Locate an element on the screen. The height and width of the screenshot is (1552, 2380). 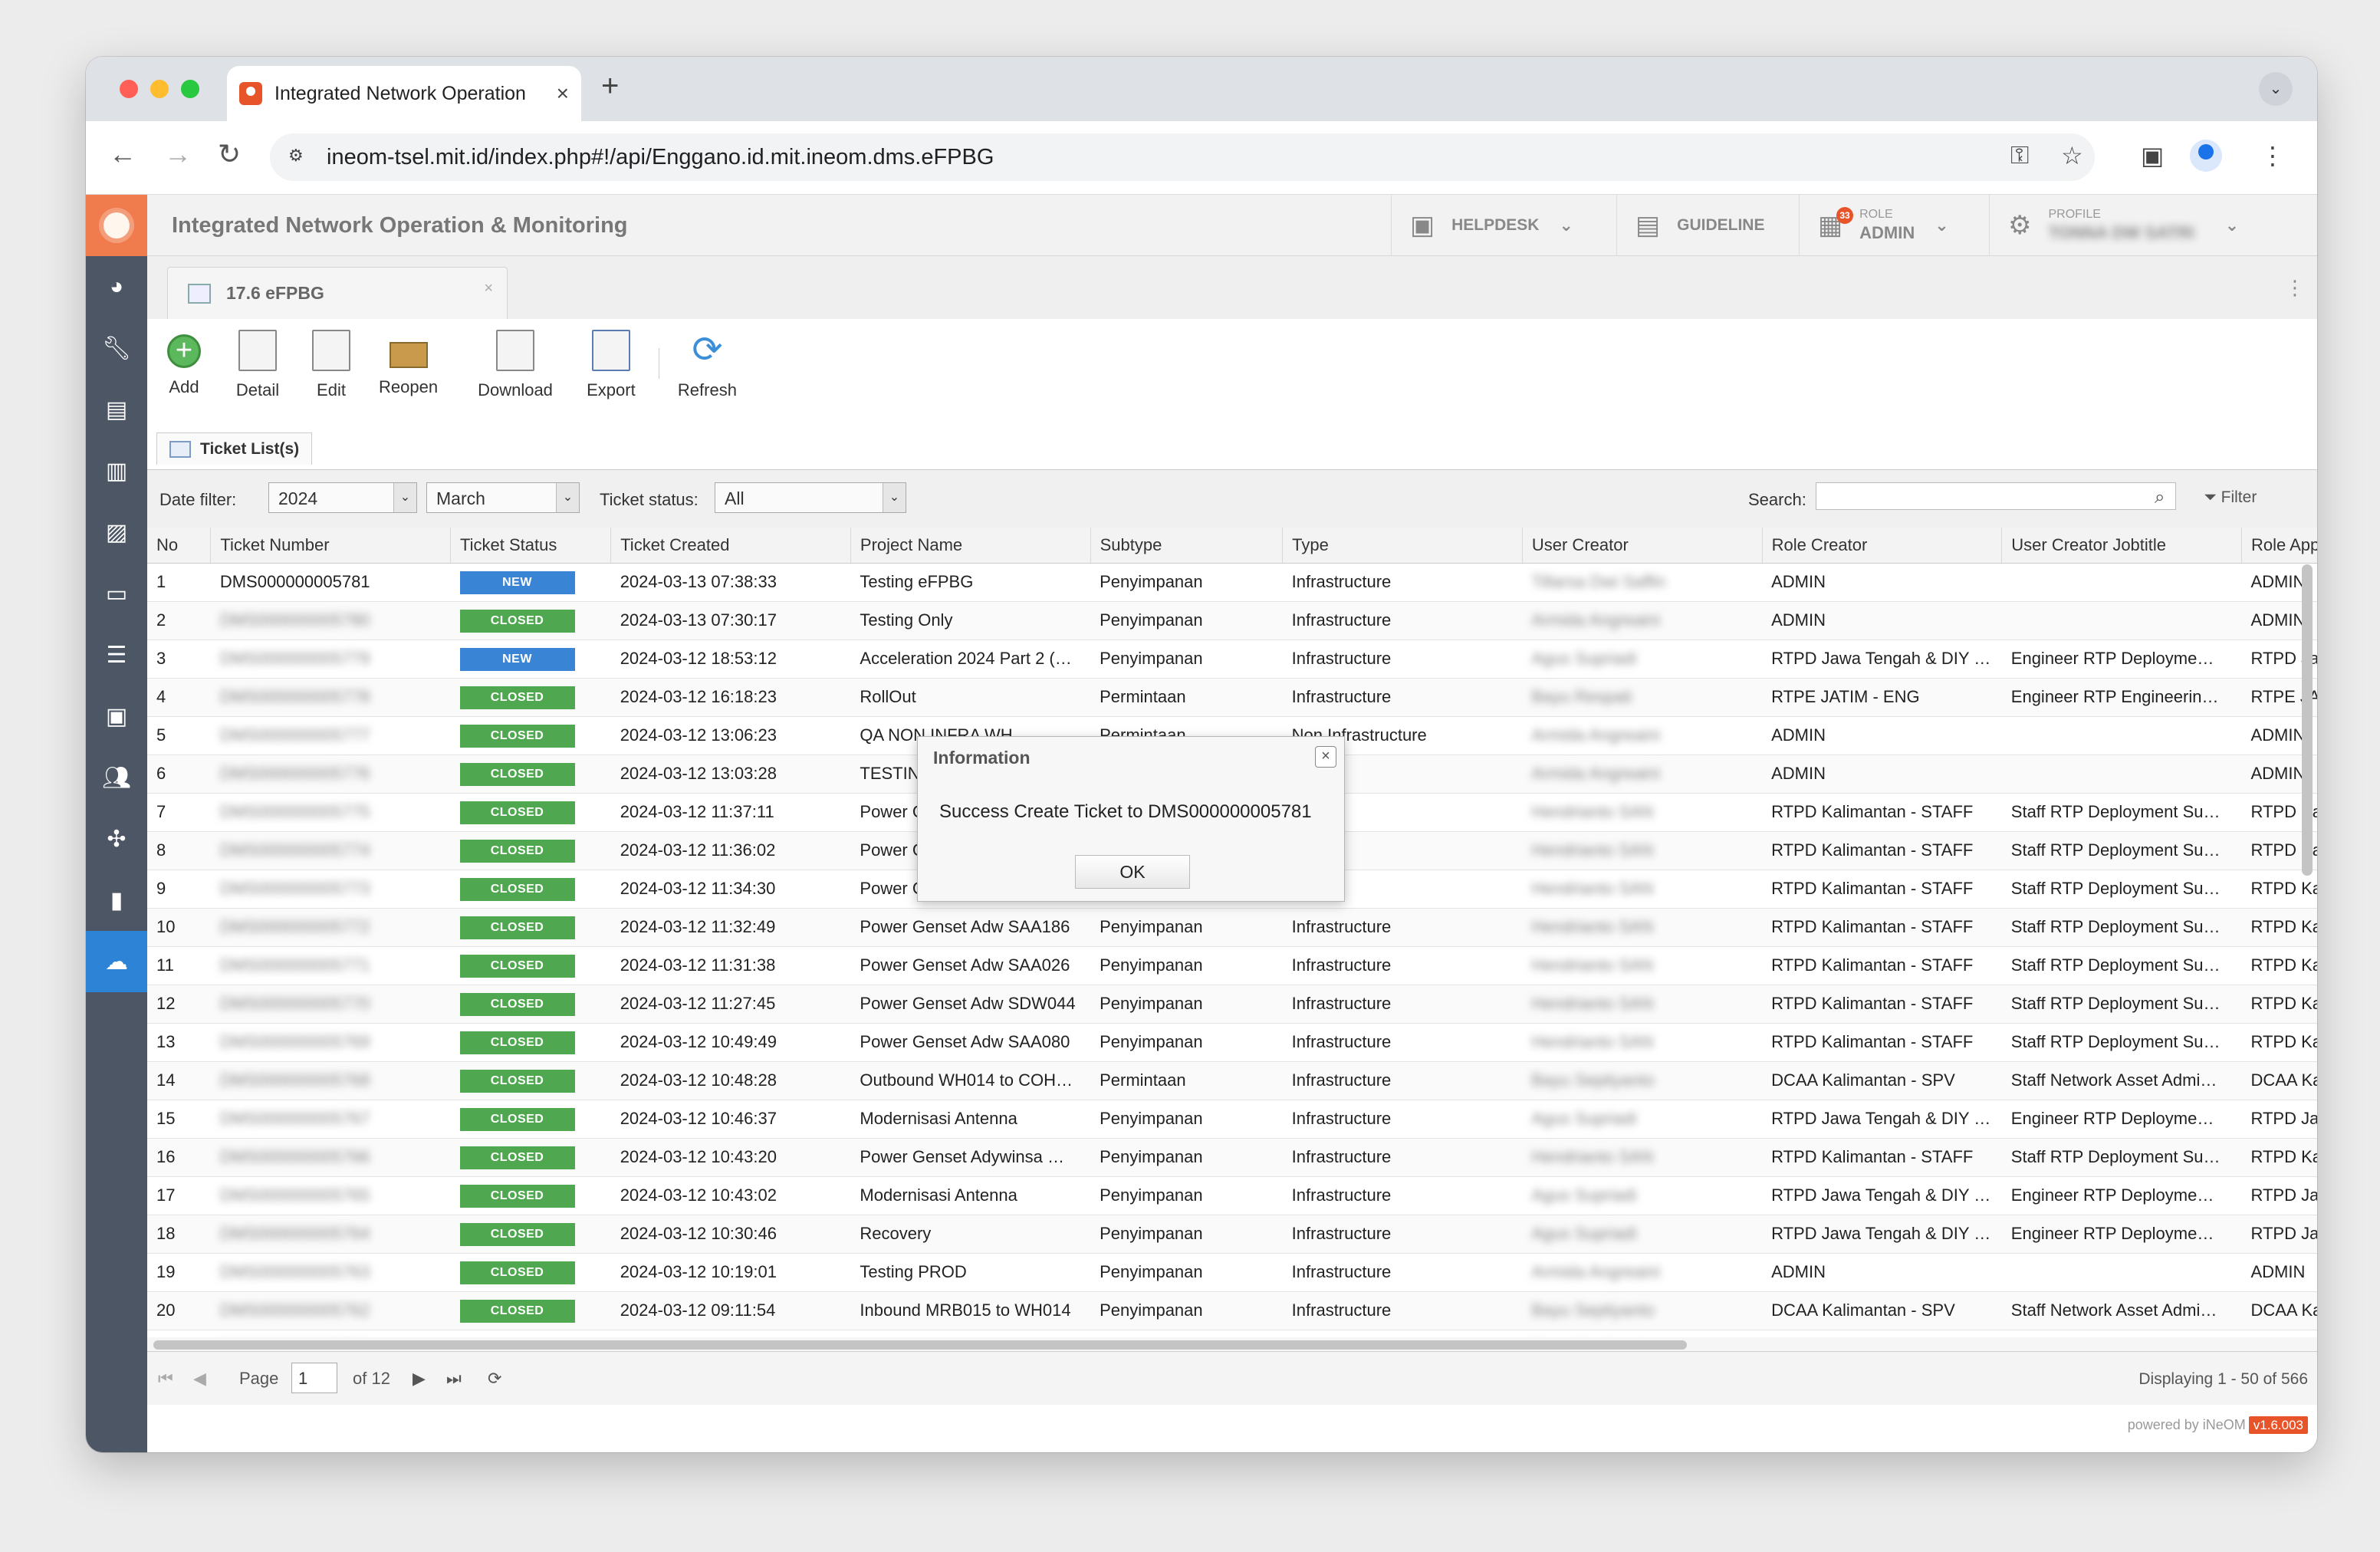
search-icon: ⌕ is located at coordinates (2160, 497).